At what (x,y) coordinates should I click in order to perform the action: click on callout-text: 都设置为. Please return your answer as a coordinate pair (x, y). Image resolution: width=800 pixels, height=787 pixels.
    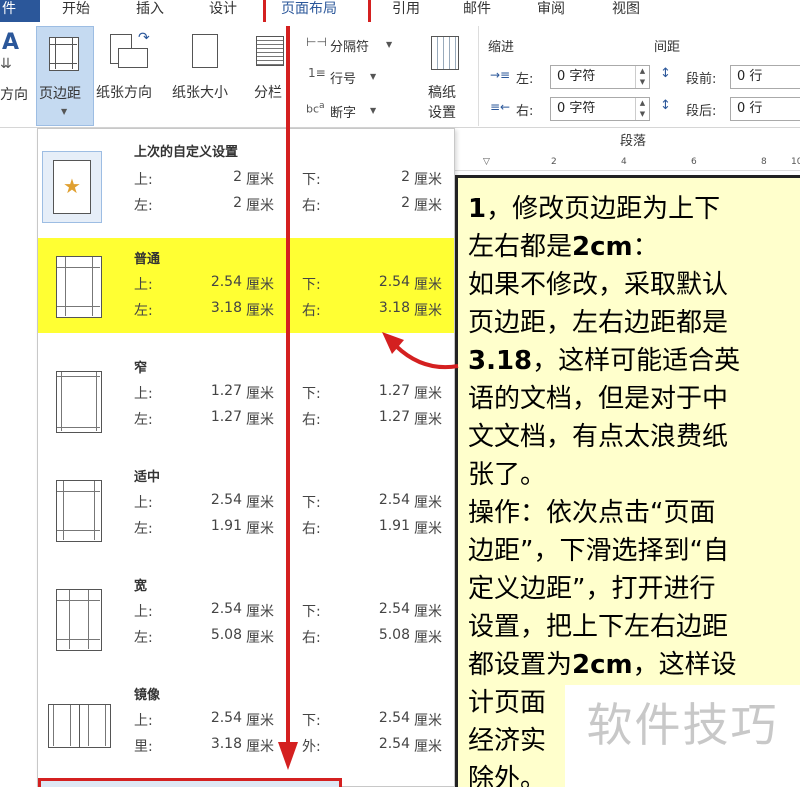
    Looking at the image, I should click on (520, 665).